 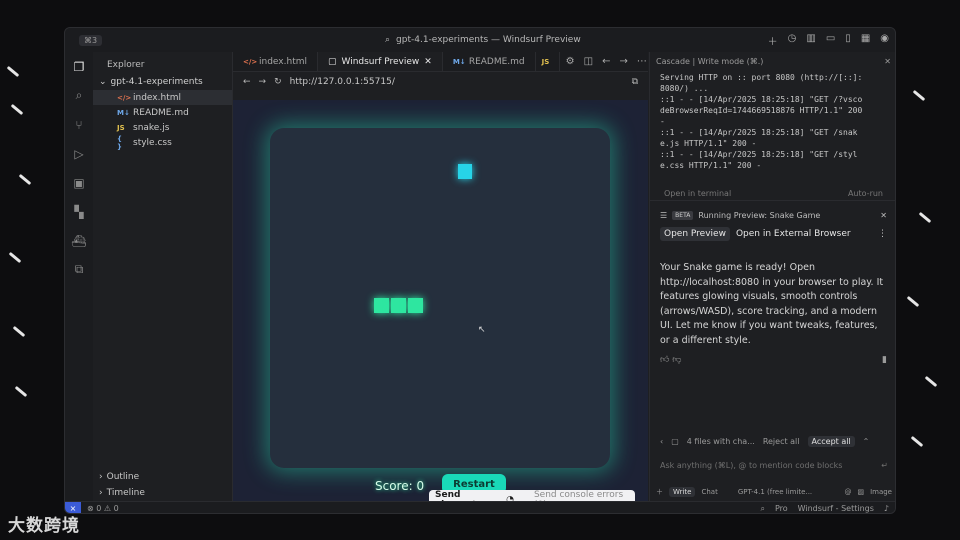 I want to click on reload-icon: ↻, so click(x=278, y=82).